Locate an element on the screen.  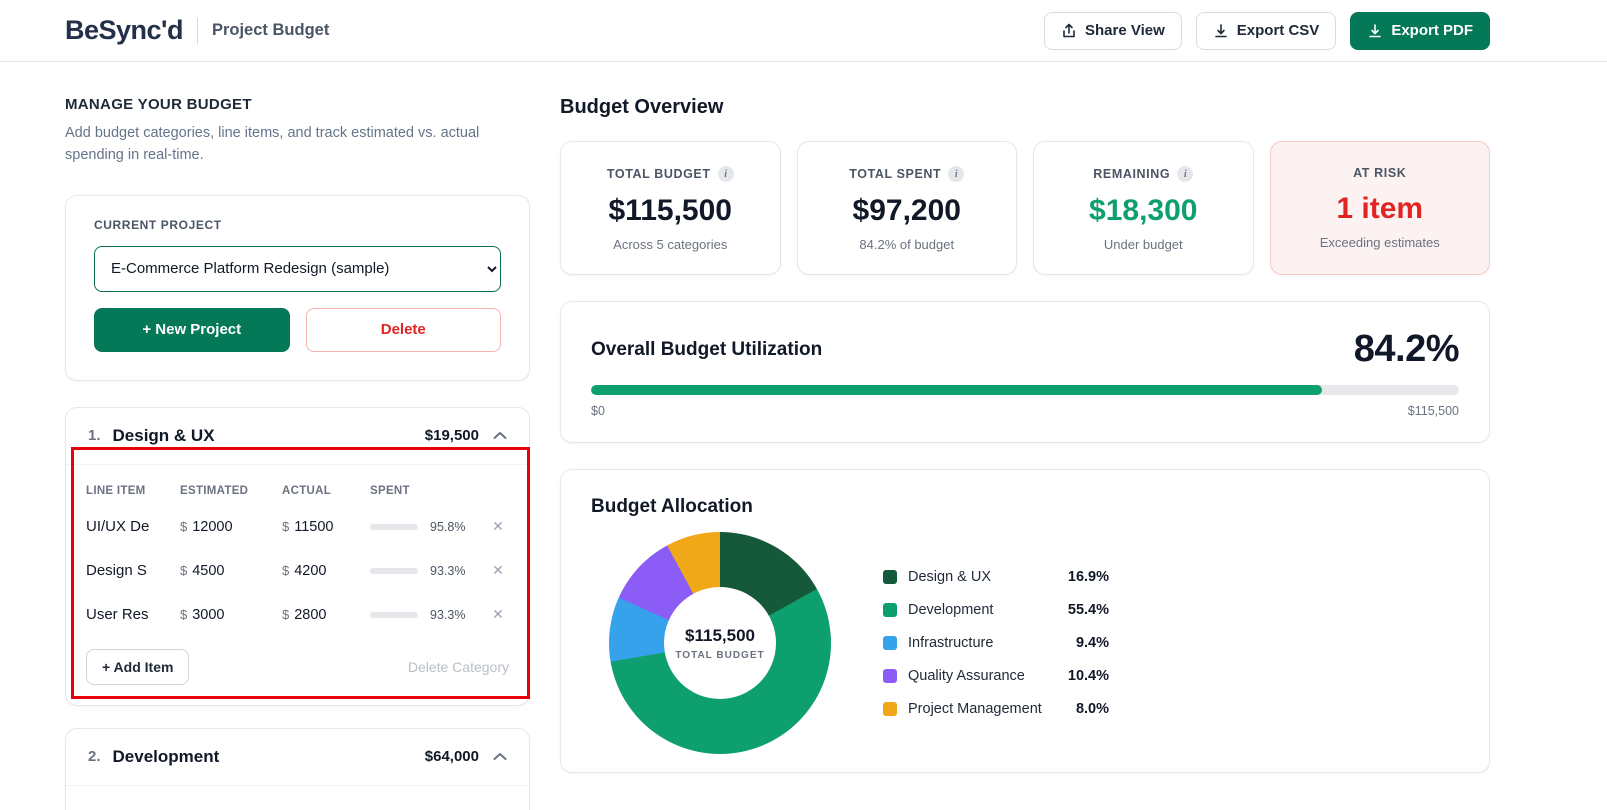
legend-percent: 16.9% is located at coordinates (1088, 577).